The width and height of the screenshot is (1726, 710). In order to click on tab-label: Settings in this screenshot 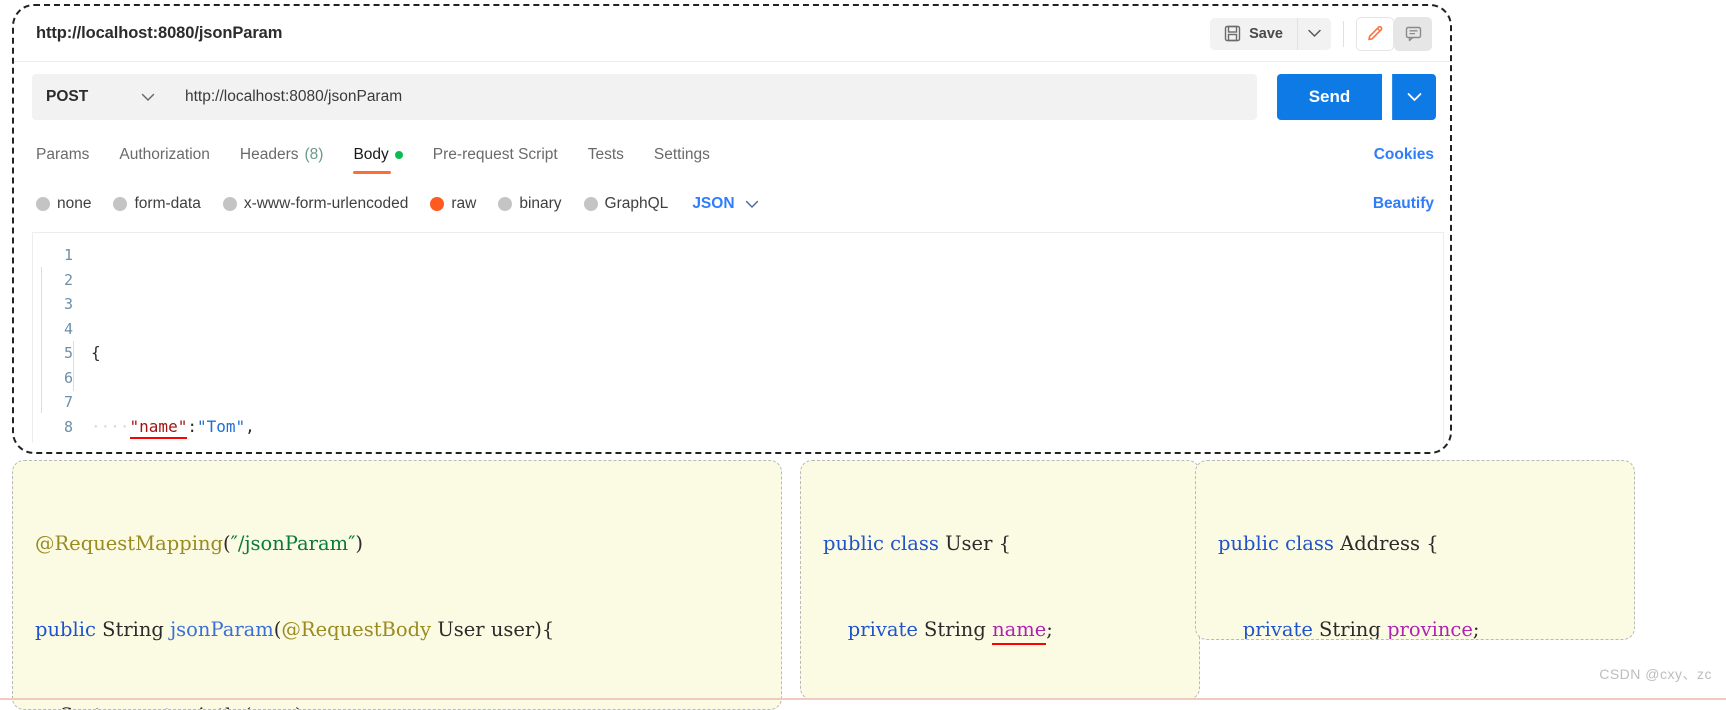, I will do `click(681, 154)`.